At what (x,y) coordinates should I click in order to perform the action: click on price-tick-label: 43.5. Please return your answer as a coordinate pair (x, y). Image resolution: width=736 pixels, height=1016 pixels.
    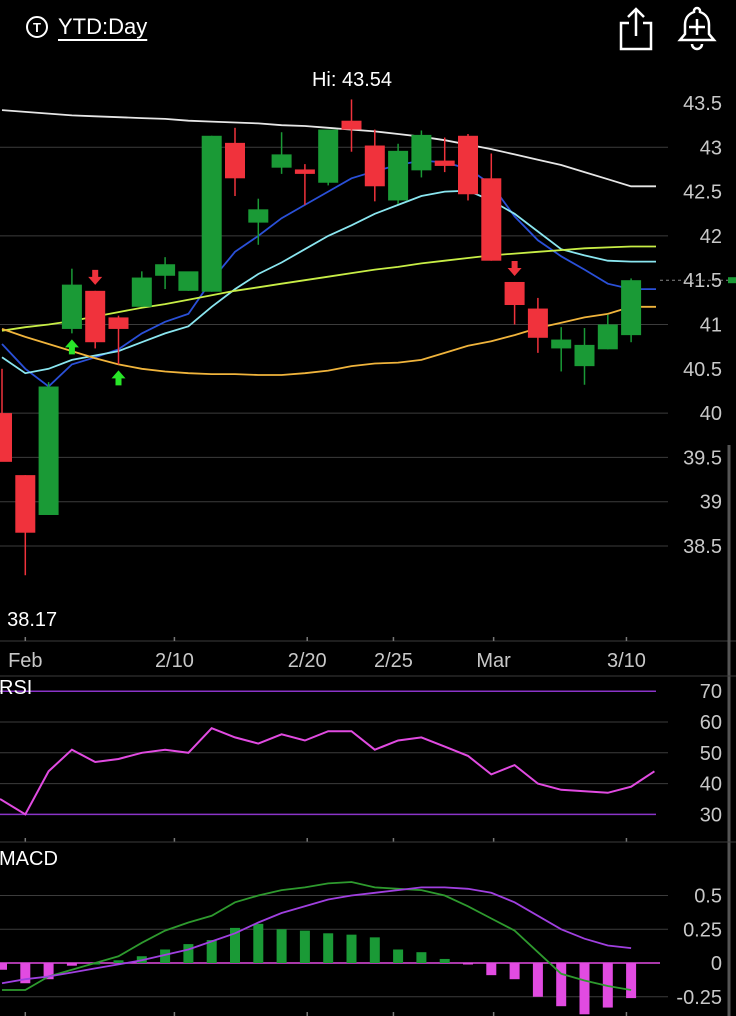
    Looking at the image, I should click on (702, 104).